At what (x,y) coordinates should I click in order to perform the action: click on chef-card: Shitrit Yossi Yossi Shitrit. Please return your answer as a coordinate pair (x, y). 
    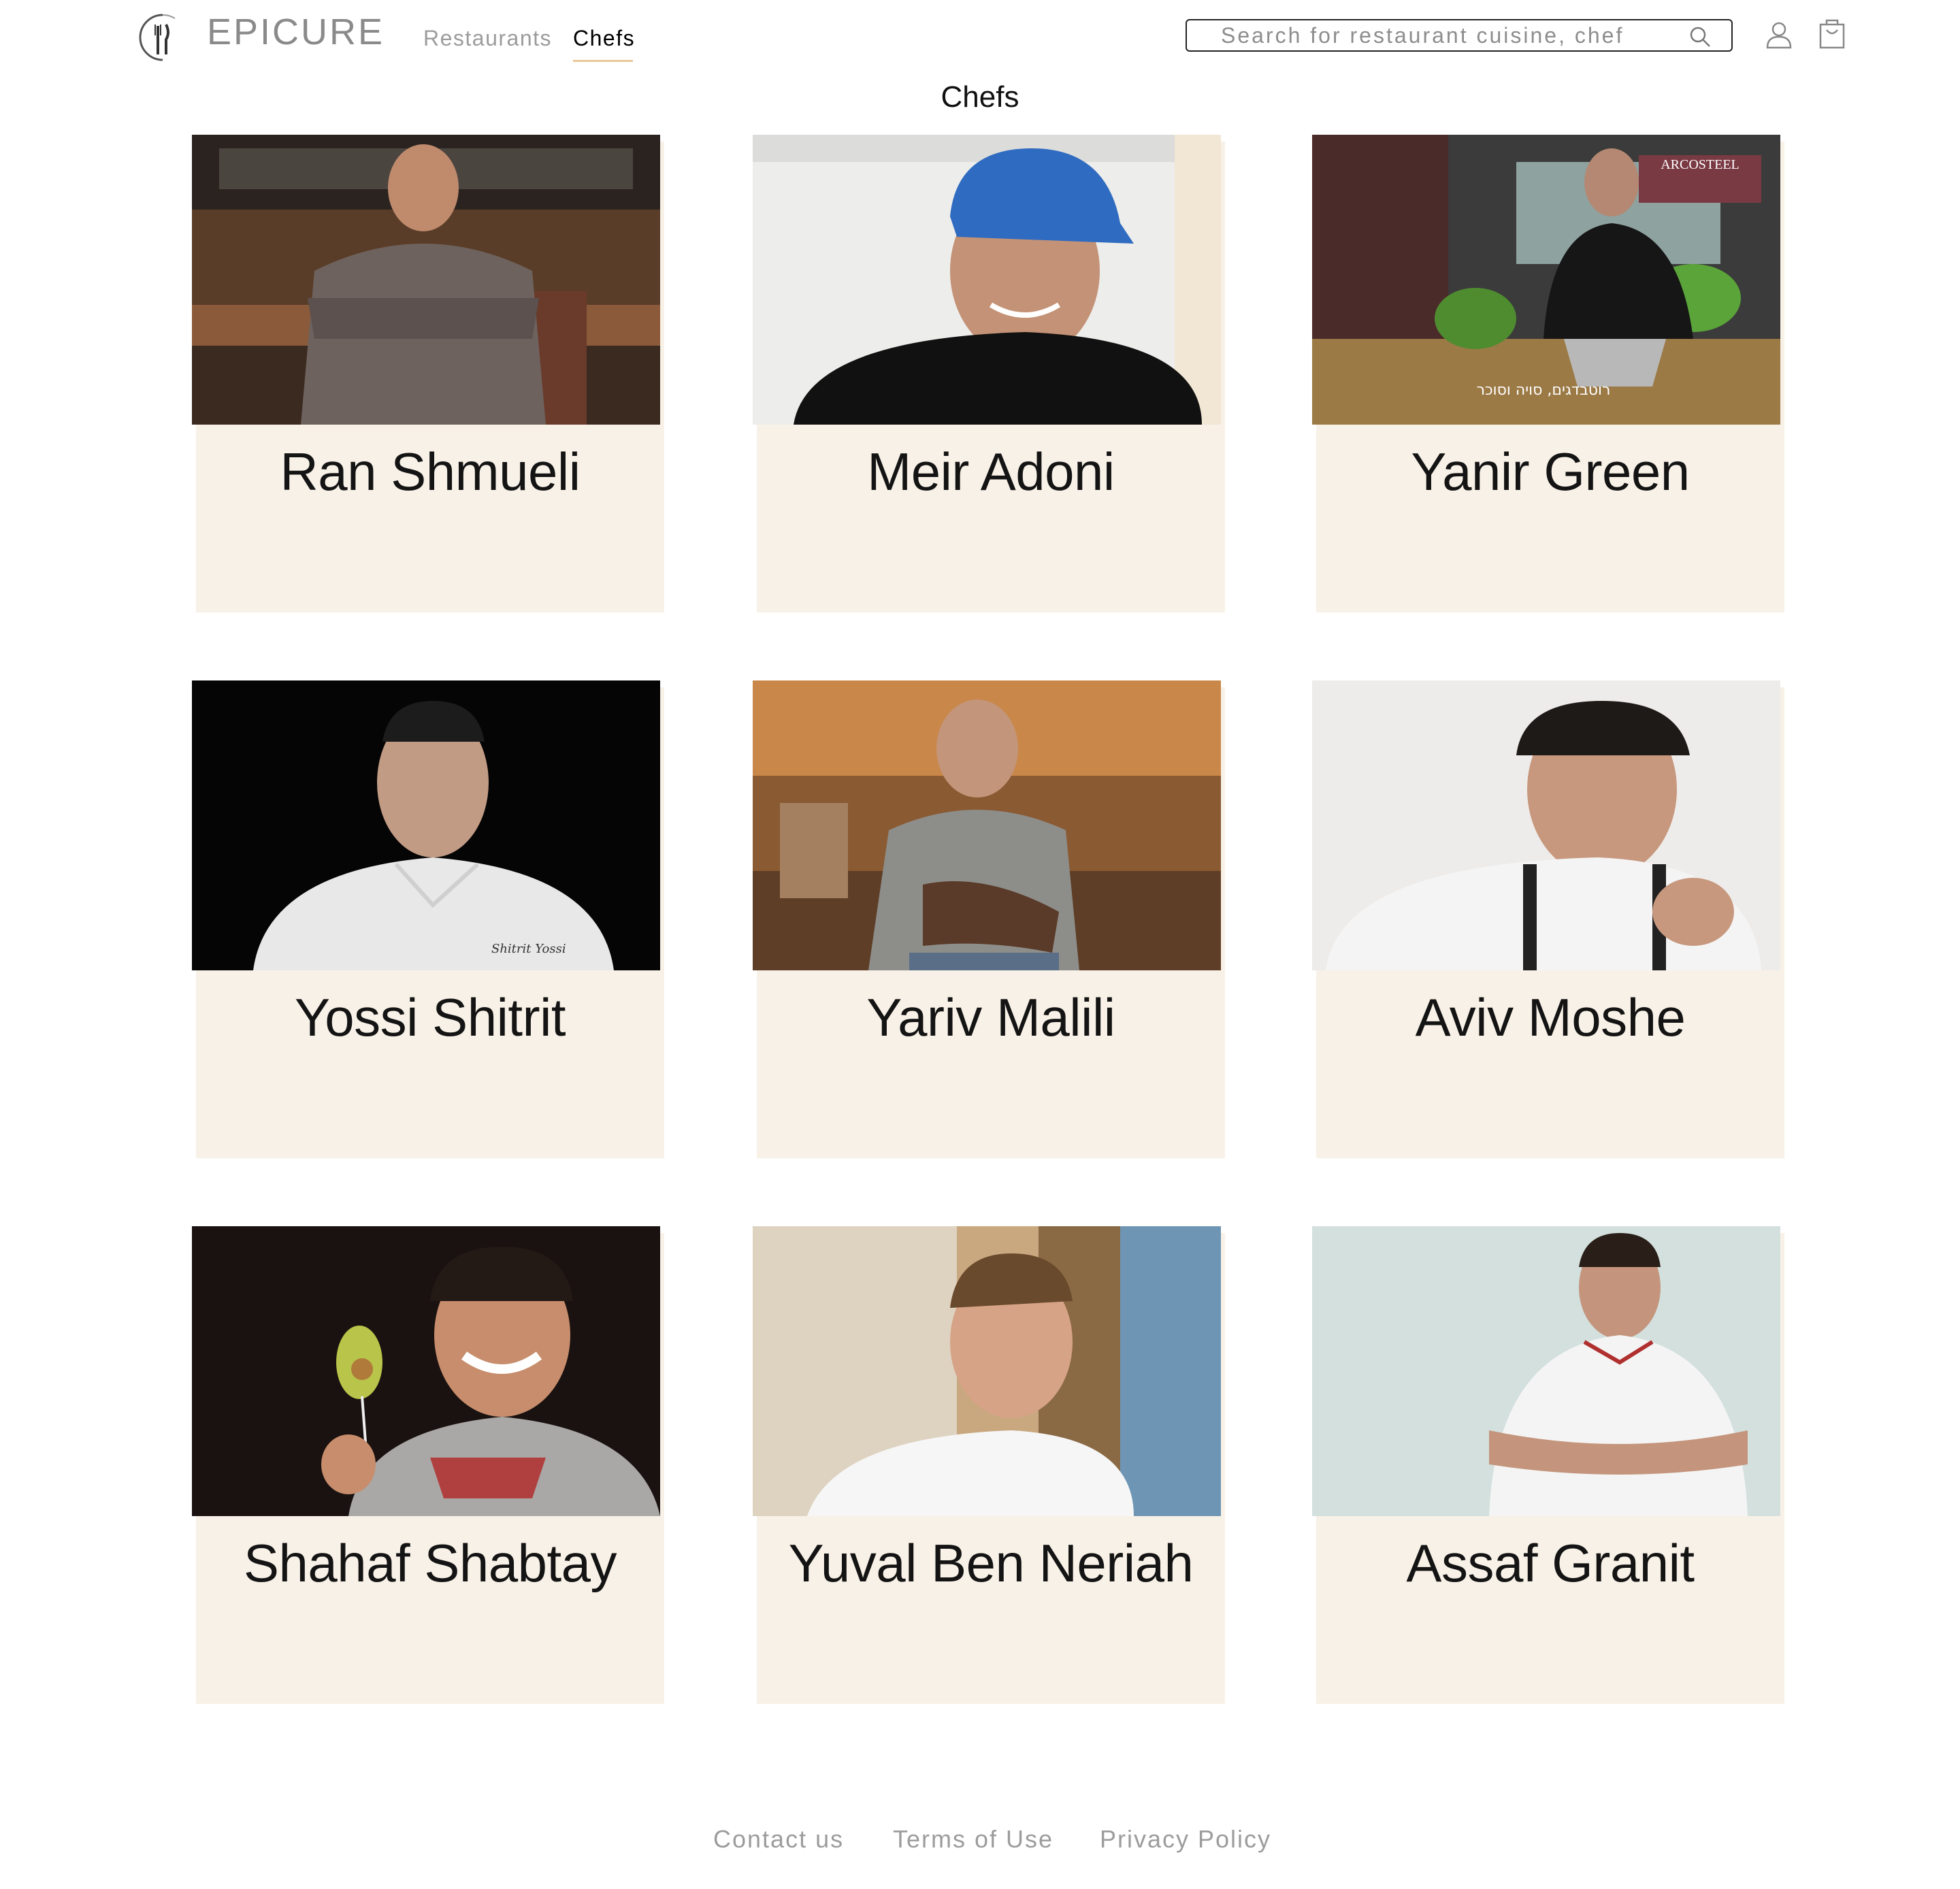
    Looking at the image, I should click on (428, 919).